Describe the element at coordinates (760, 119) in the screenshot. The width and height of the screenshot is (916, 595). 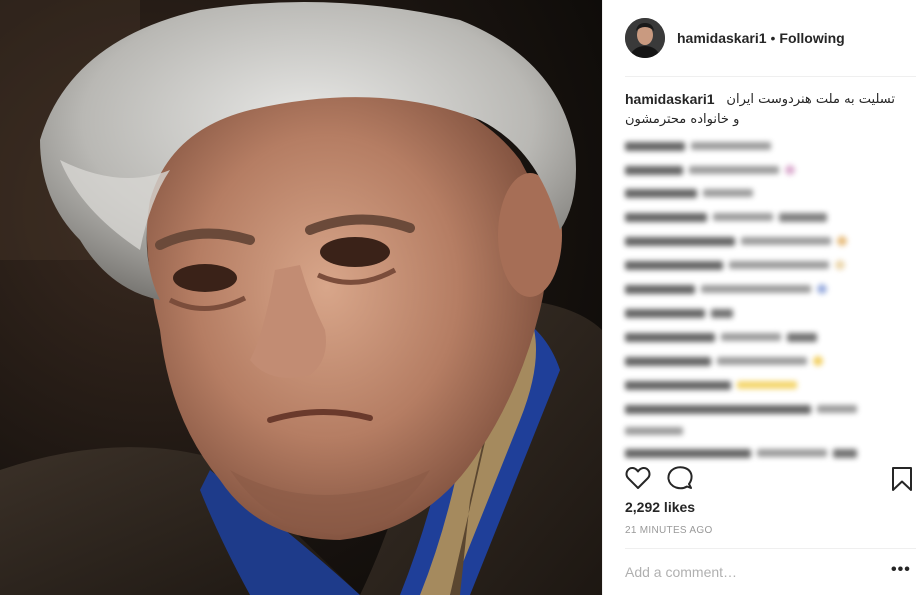
I see `caption-line-2: و خانواده محترمشون` at that location.